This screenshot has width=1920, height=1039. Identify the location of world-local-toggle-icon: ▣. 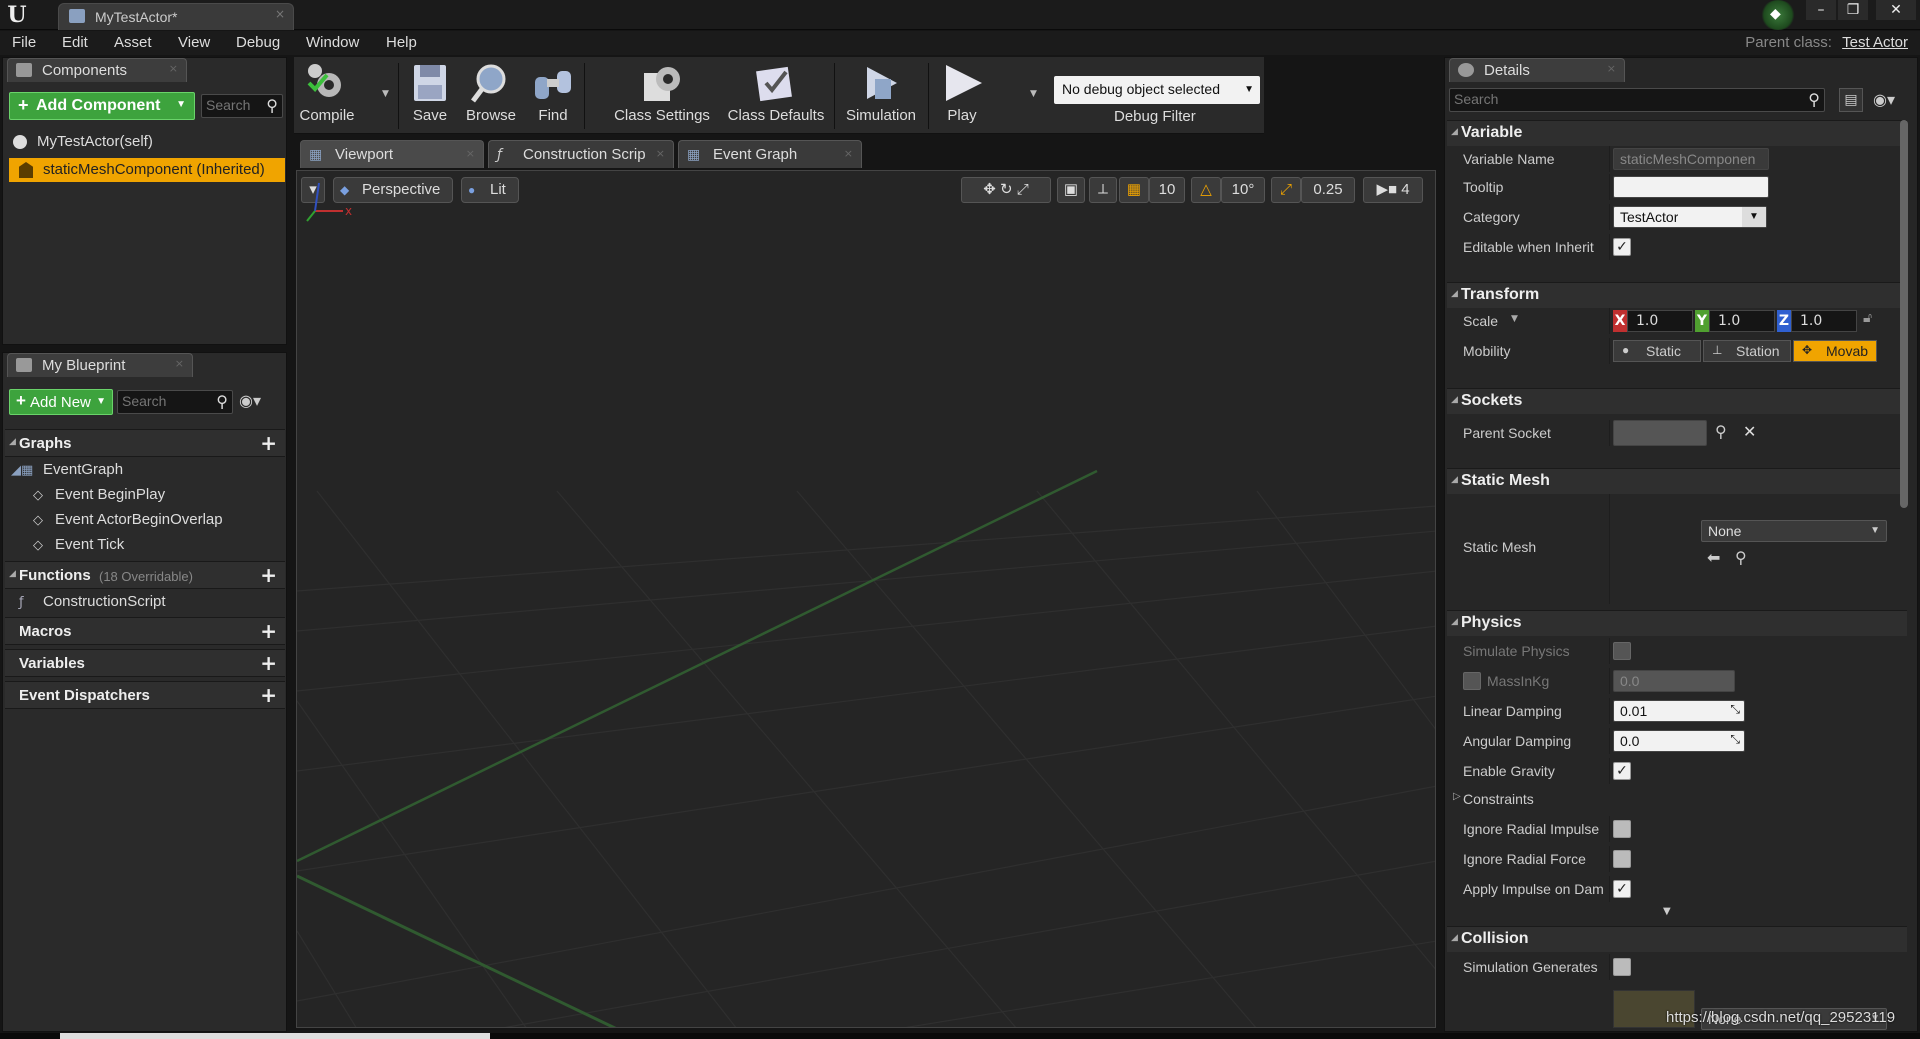
(1071, 190).